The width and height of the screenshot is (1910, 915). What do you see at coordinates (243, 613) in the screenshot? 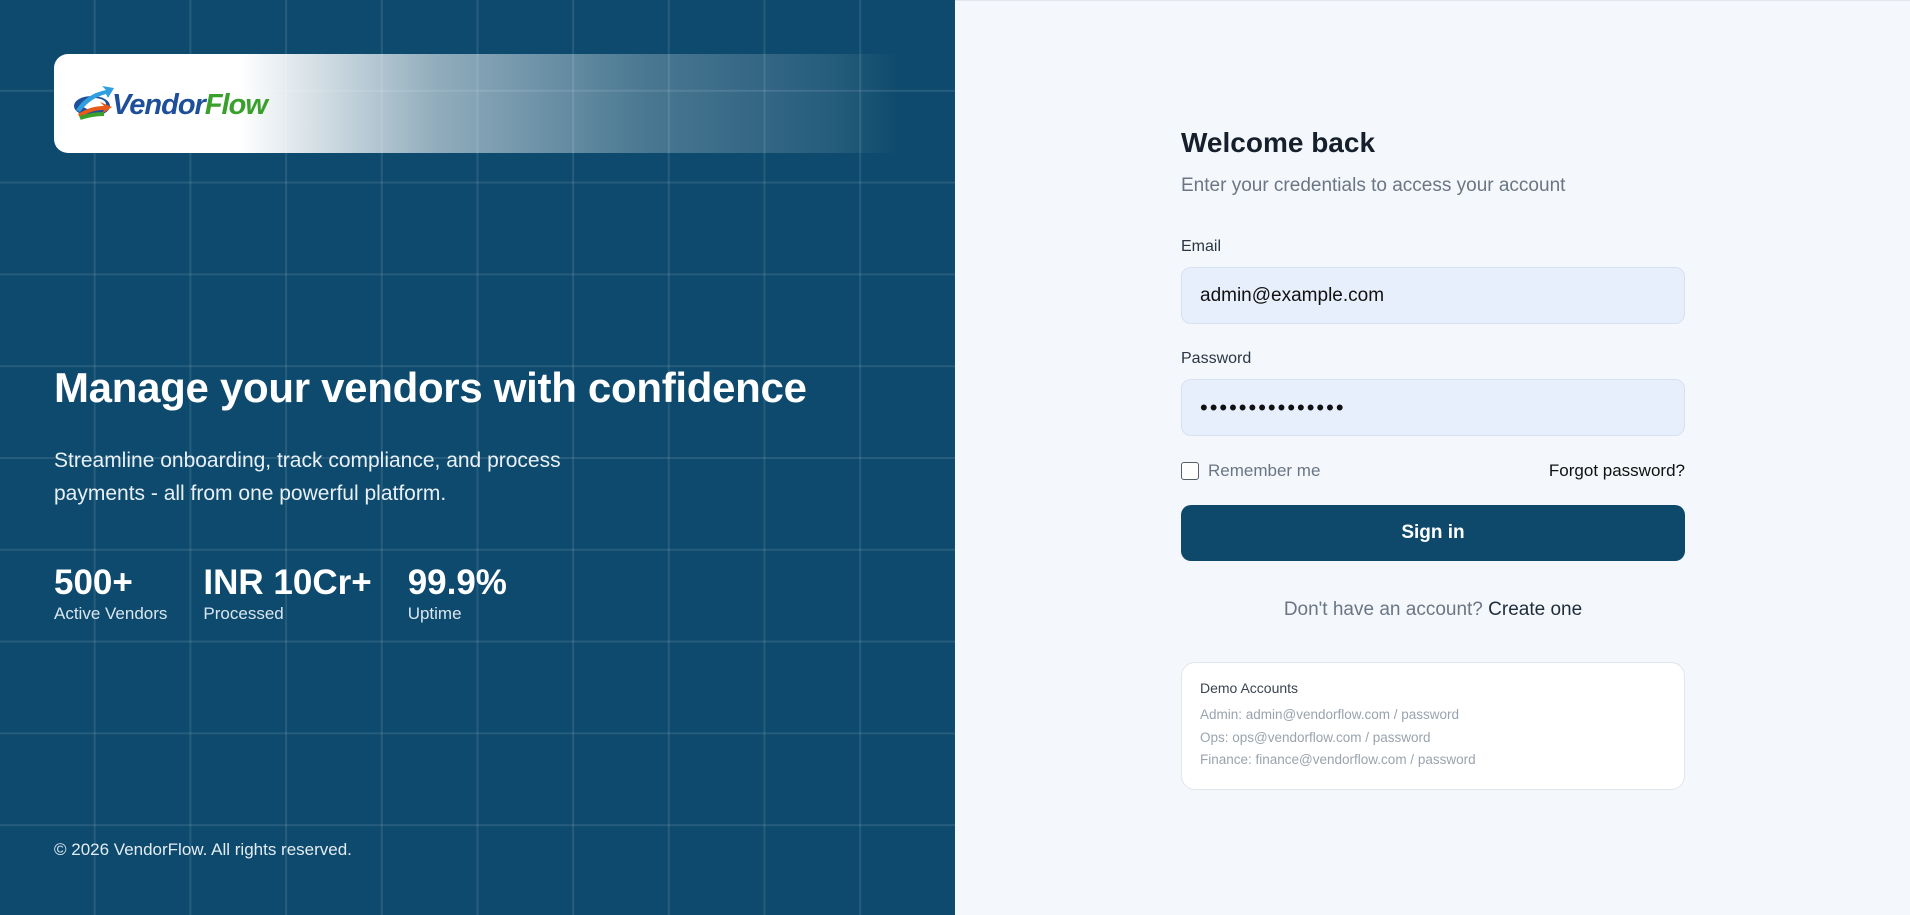
I see `stat-label: Processed` at bounding box center [243, 613].